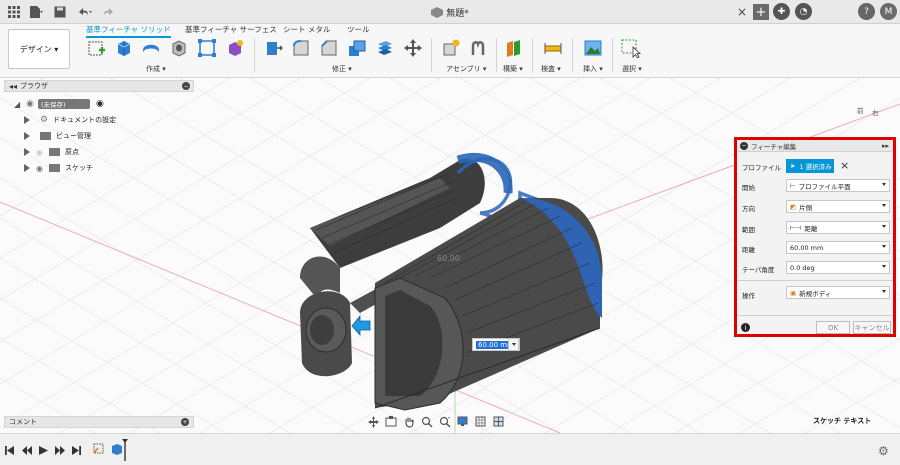 The height and width of the screenshot is (465, 900). Describe the element at coordinates (100, 104) in the screenshot. I see `activate-radio-icon: ◉` at that location.